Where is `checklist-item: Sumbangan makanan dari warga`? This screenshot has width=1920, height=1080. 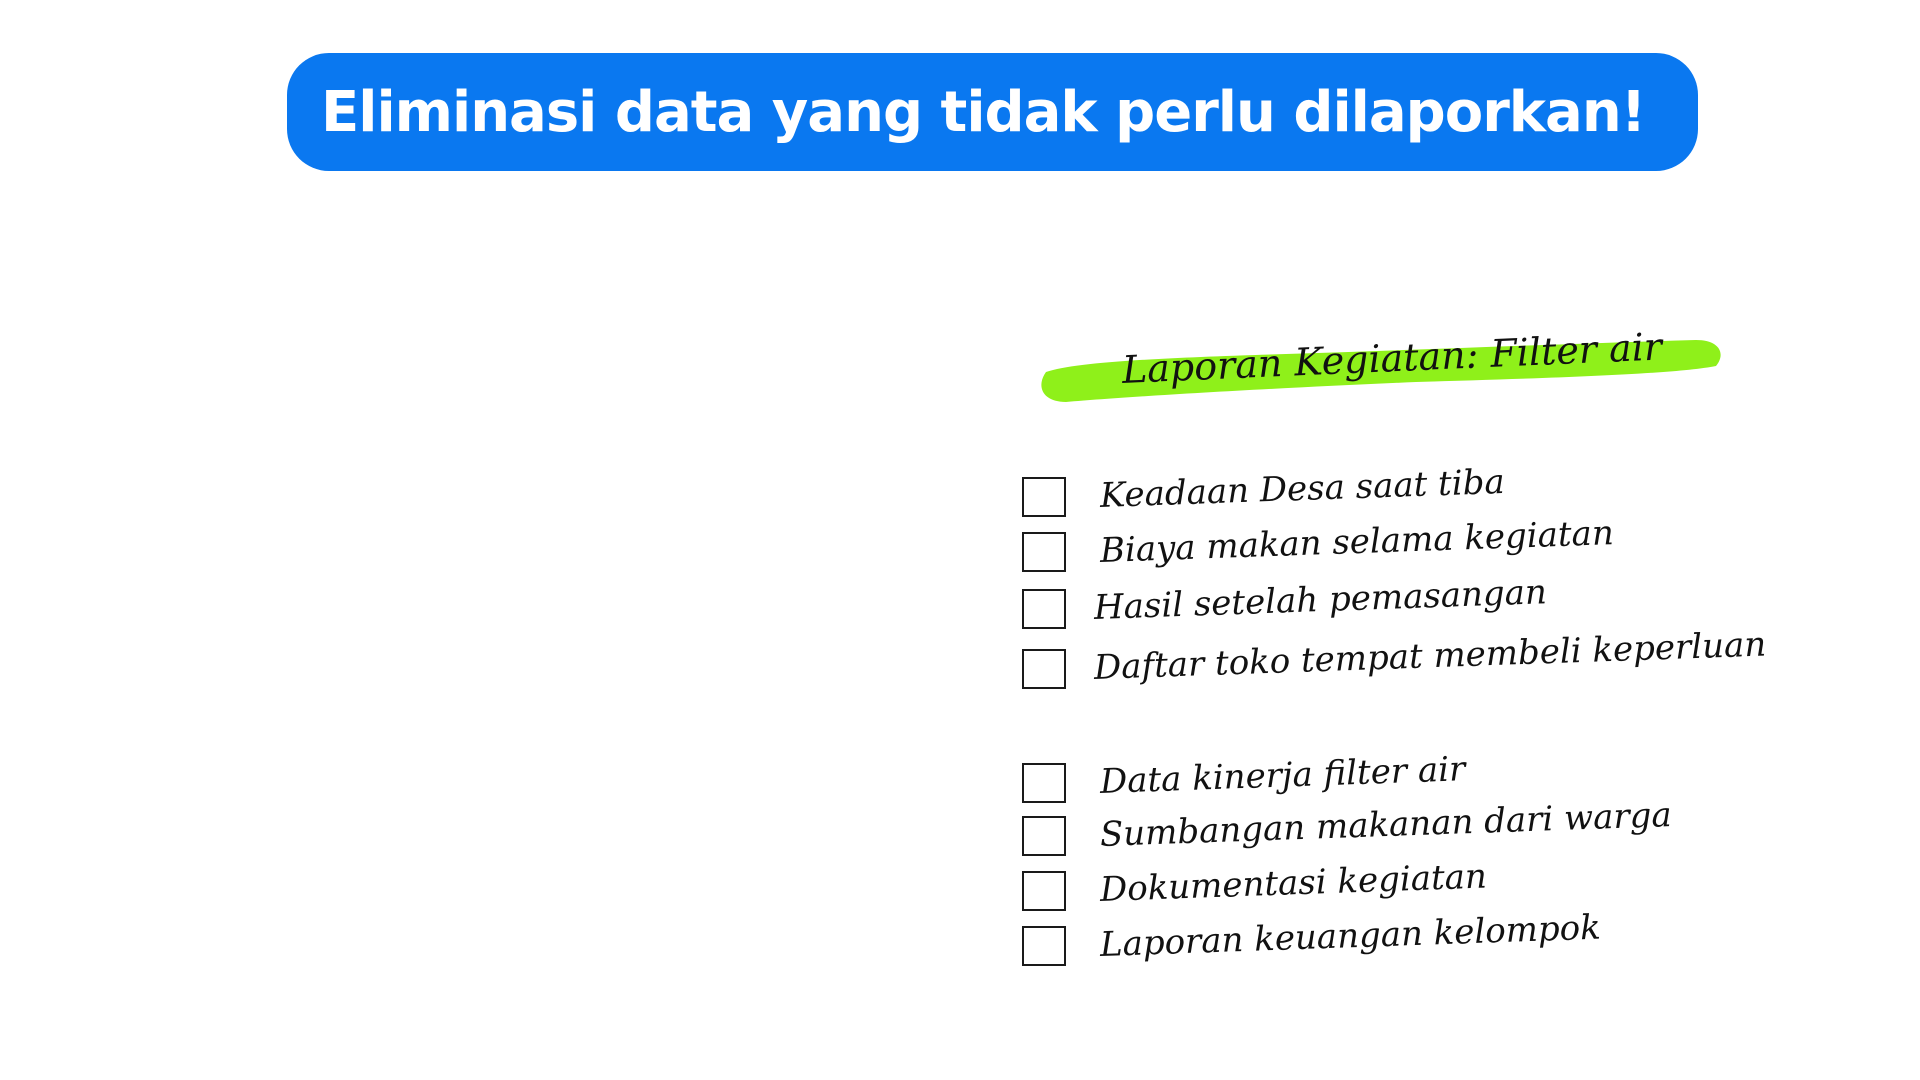 checklist-item: Sumbangan makanan dari warga is located at coordinates (1367, 827).